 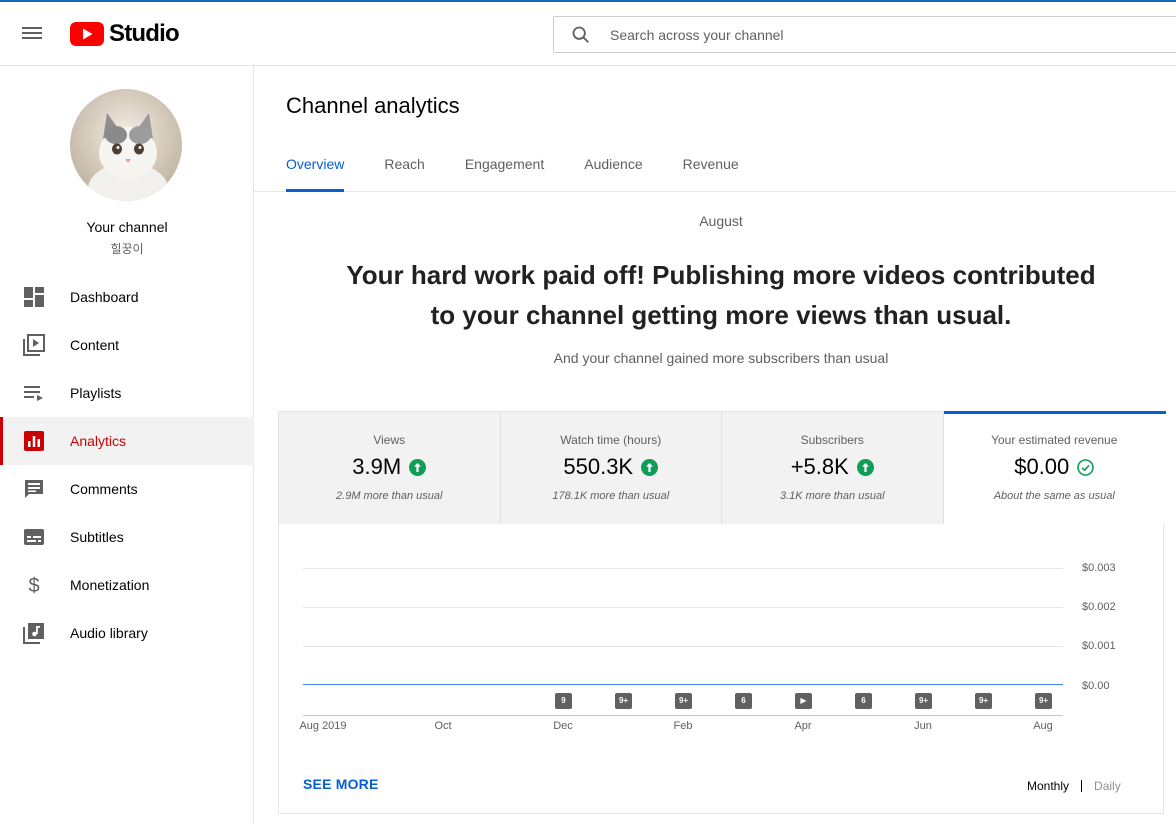 I want to click on period-label: August, so click(x=721, y=221).